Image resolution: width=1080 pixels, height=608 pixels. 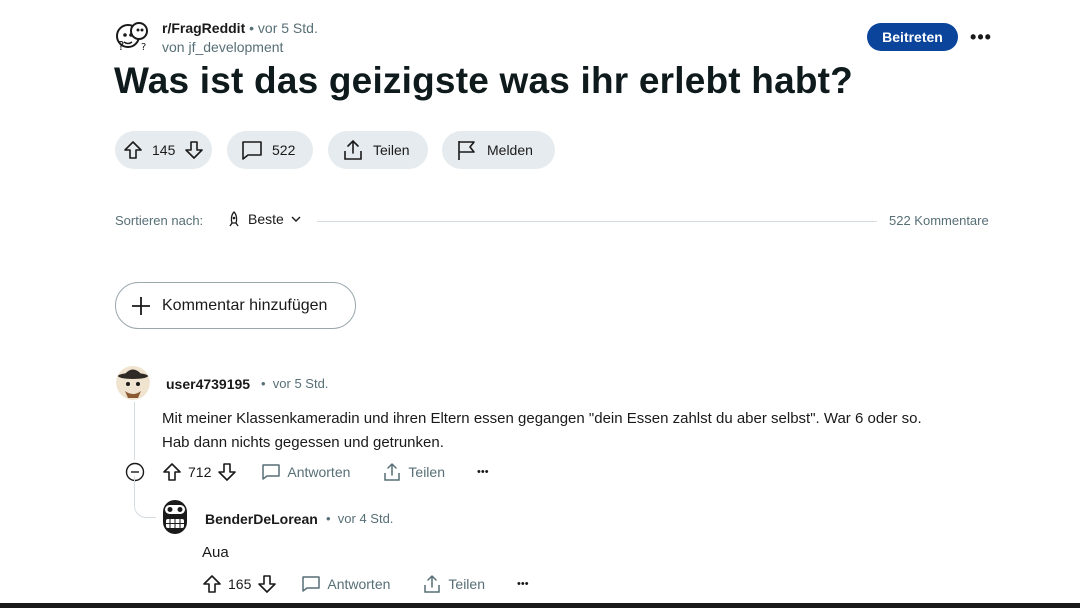 I want to click on plus-icon, so click(x=141, y=306).